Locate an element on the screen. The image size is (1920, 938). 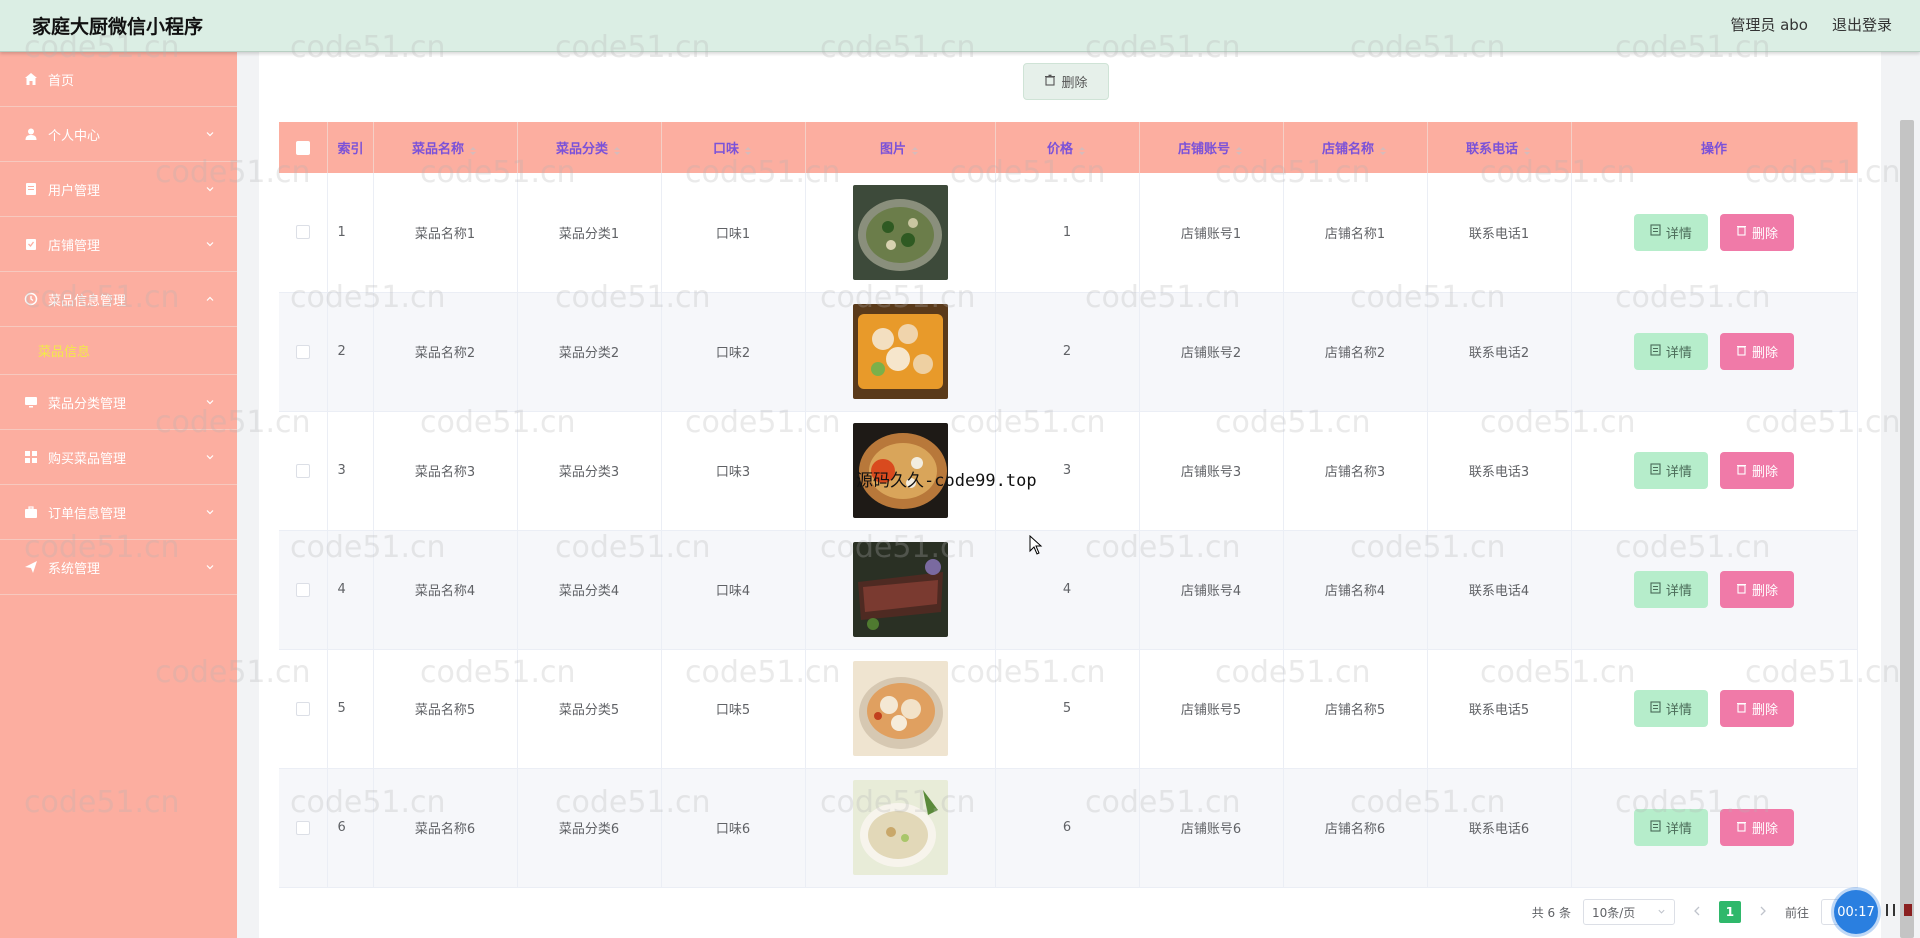
cell-shop-account: 店铺账号1 is located at coordinates (1211, 232).